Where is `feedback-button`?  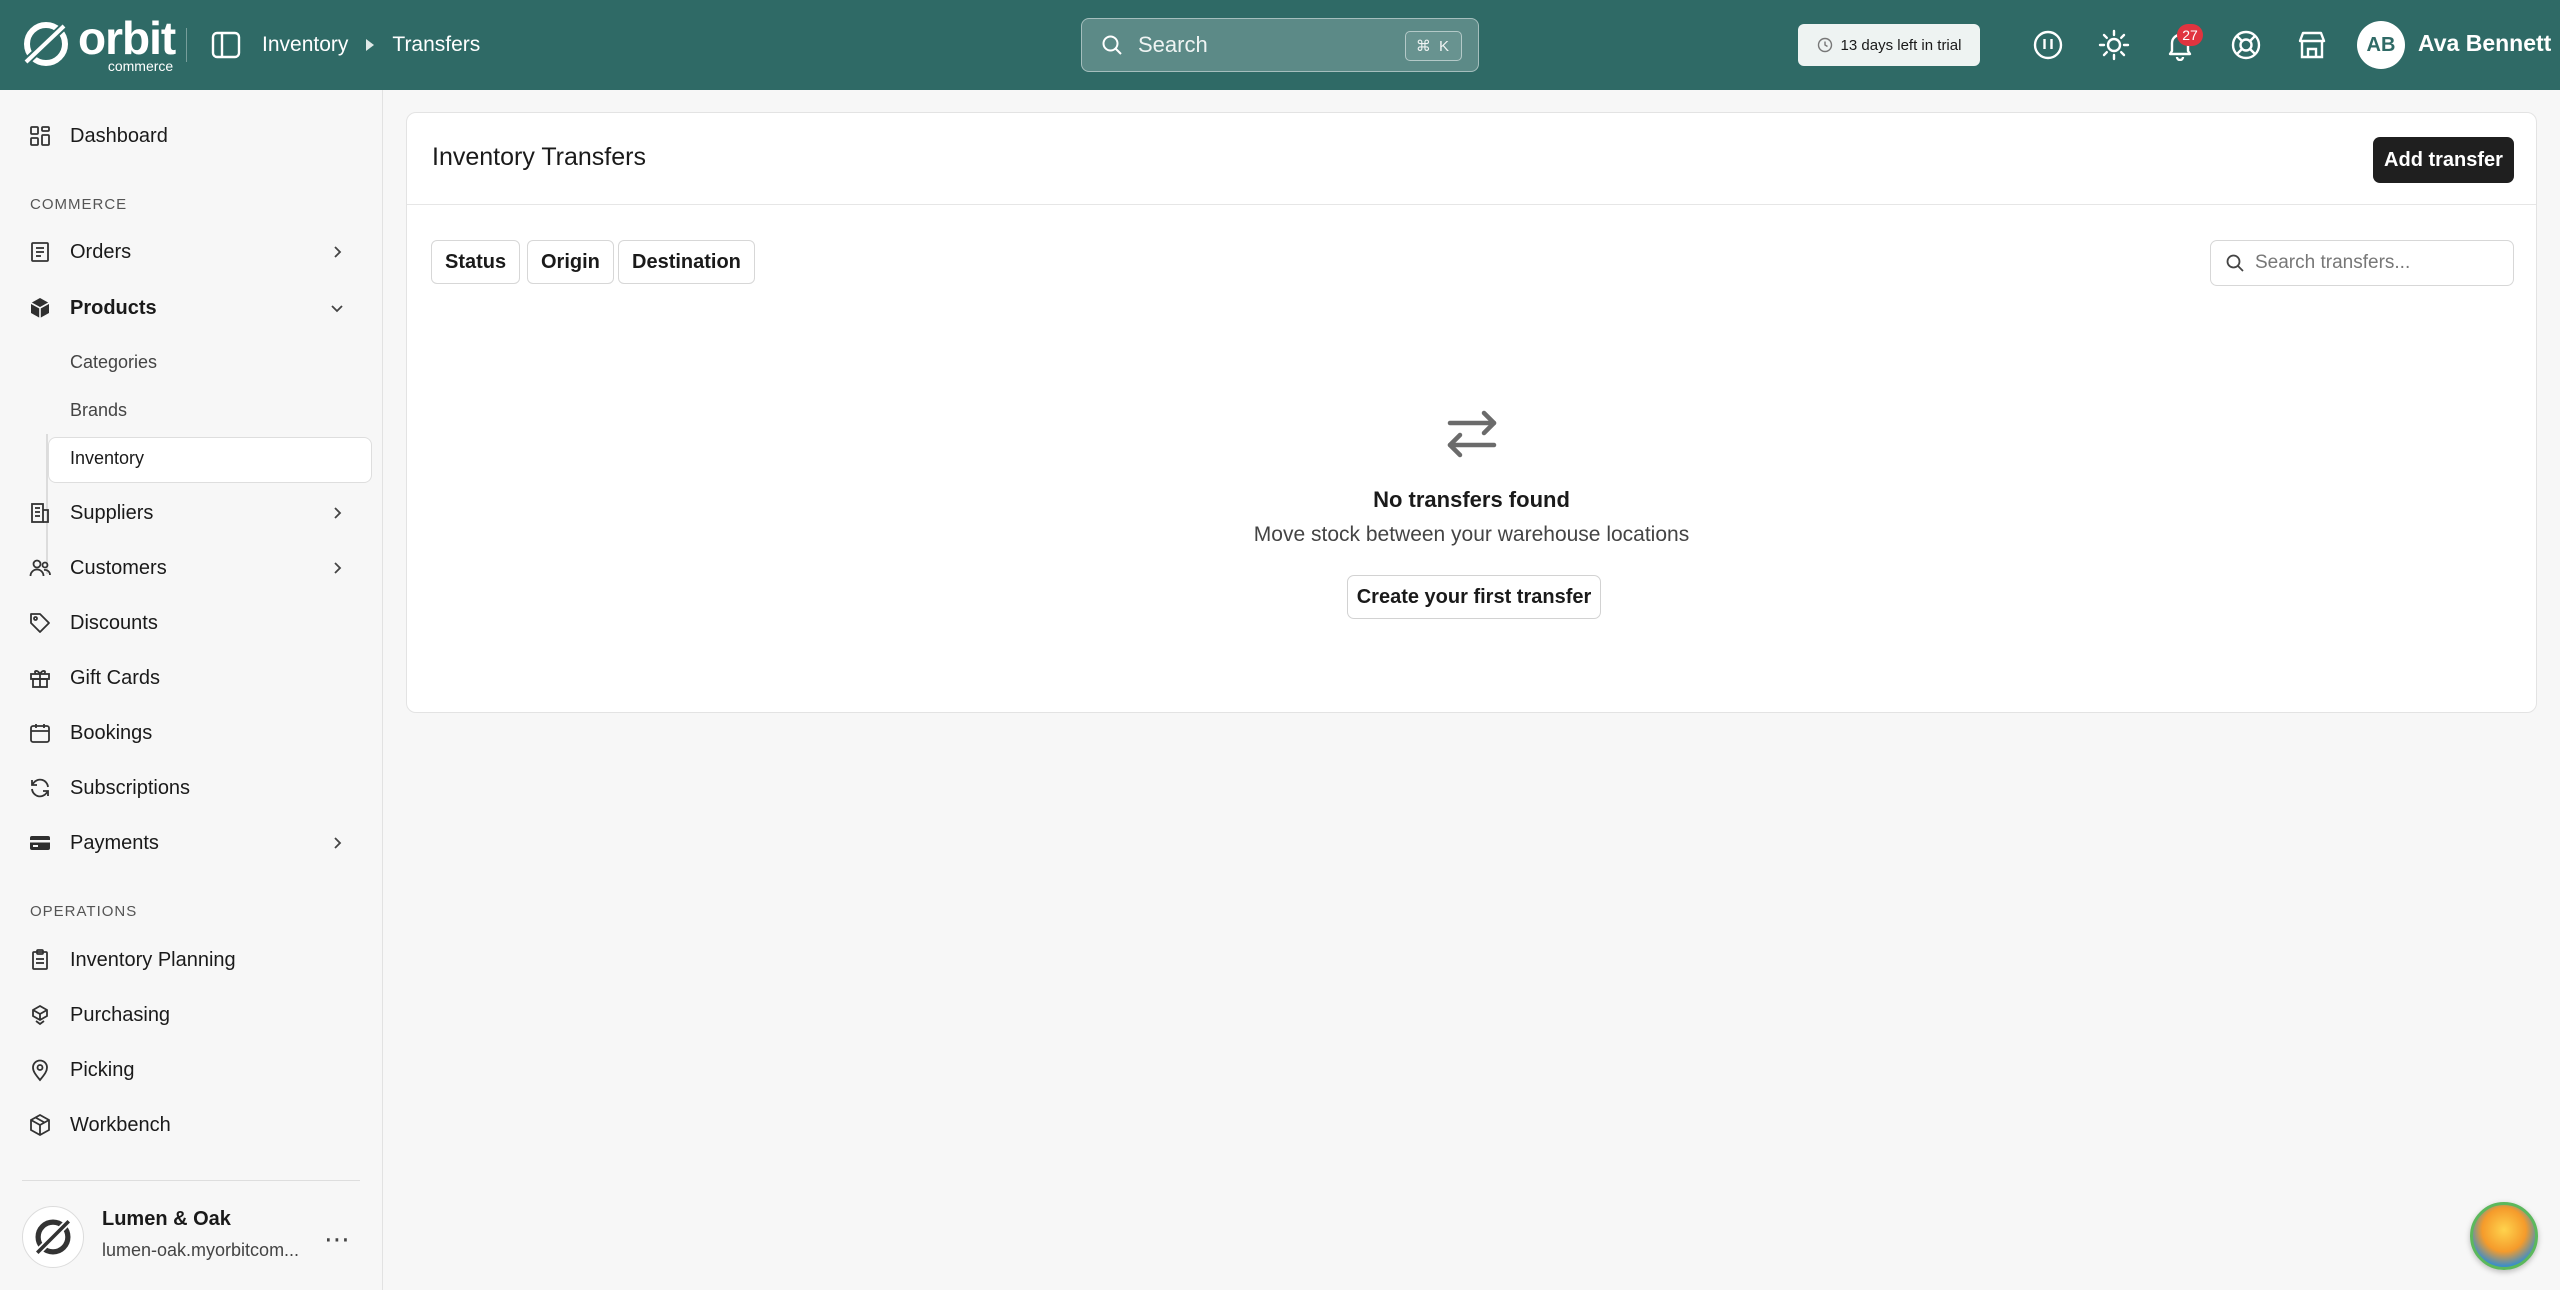
feedback-button is located at coordinates (2048, 45).